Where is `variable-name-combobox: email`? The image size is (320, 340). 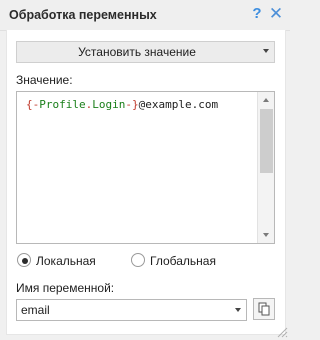
variable-name-combobox: email is located at coordinates (131, 310).